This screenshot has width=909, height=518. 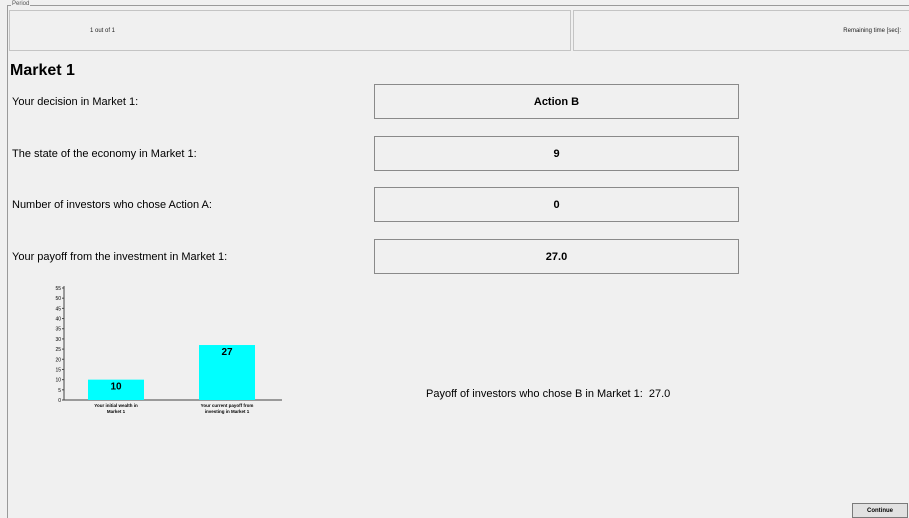 I want to click on y-tick-label: 25, so click(x=58, y=350).